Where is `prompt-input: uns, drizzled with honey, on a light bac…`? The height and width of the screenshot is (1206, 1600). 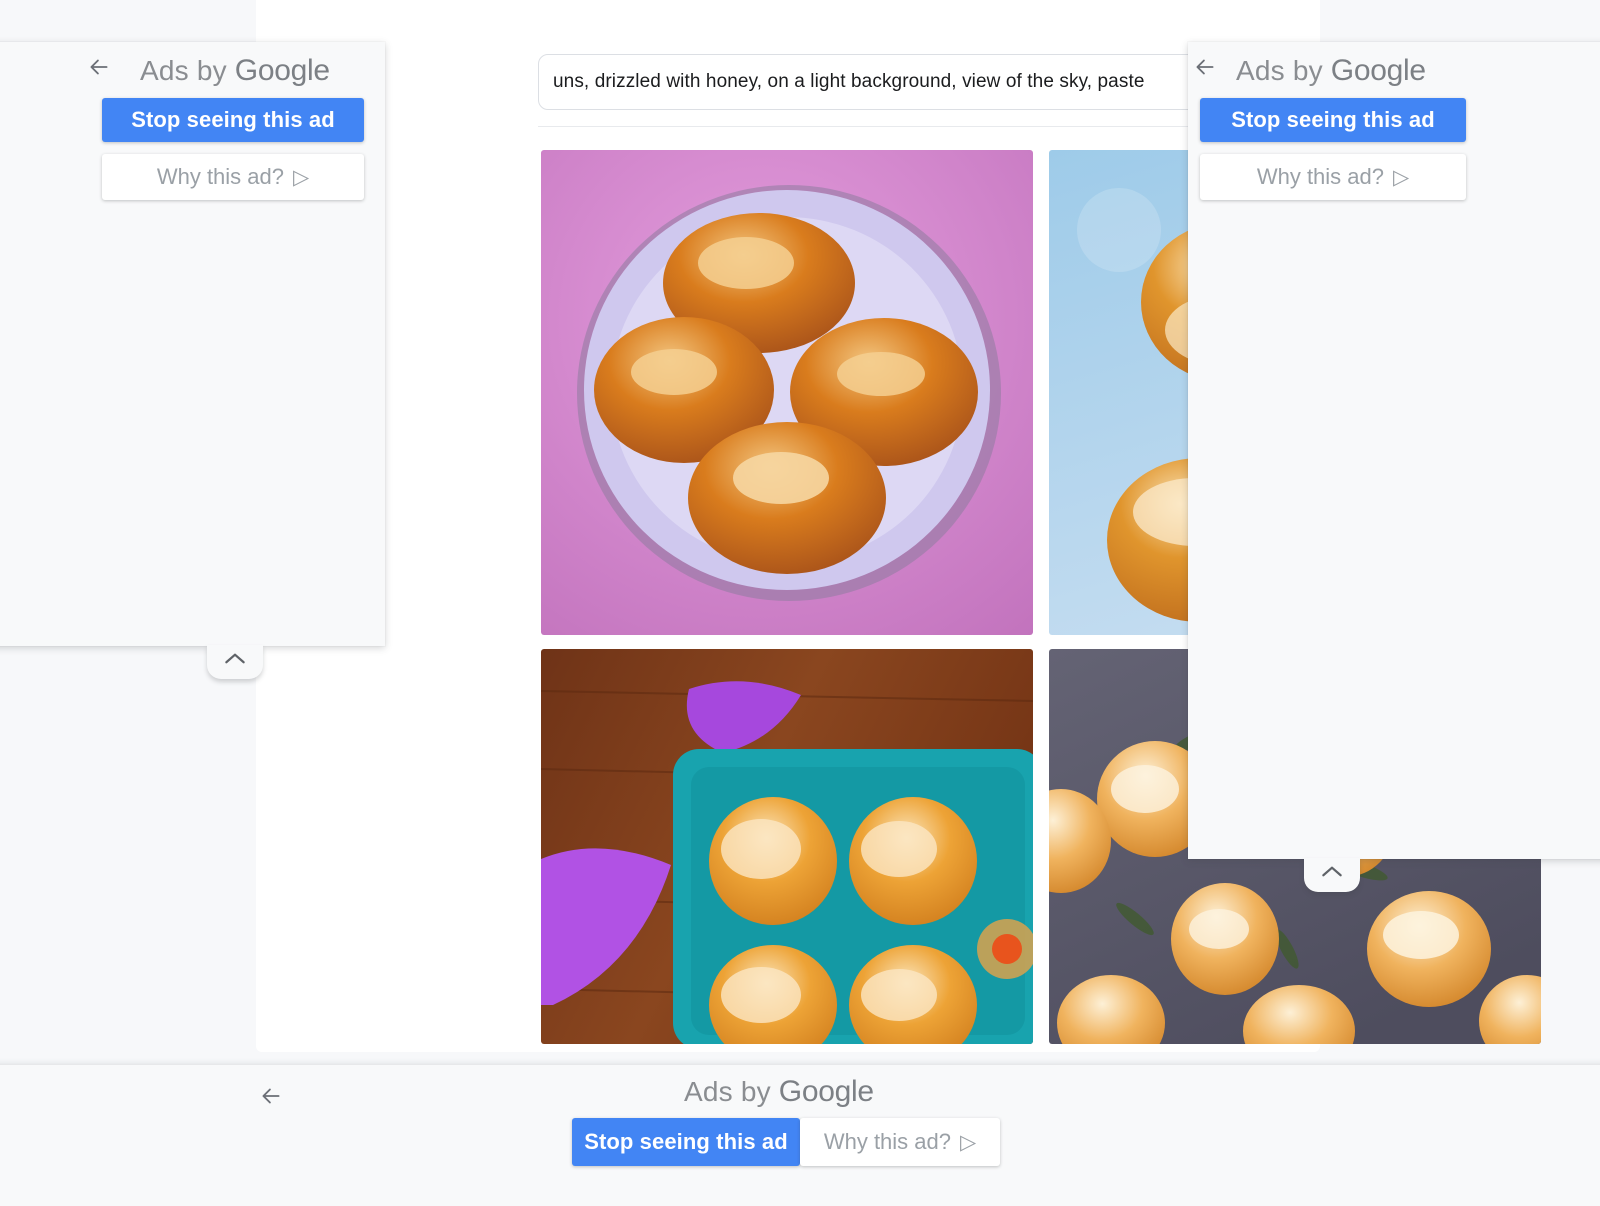 prompt-input: uns, drizzled with honey, on a light bac… is located at coordinates (912, 82).